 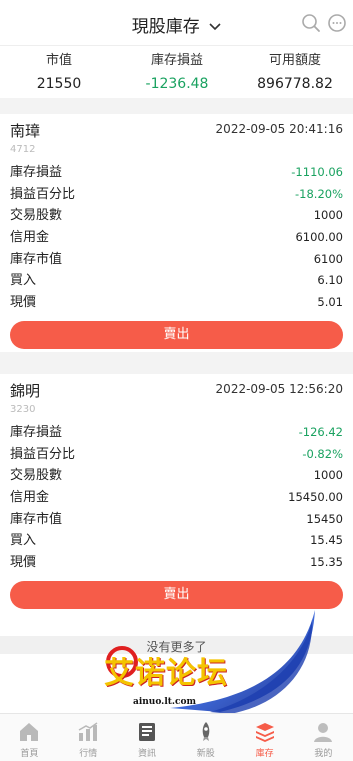 What do you see at coordinates (59, 84) in the screenshot?
I see `market-value: 21550` at bounding box center [59, 84].